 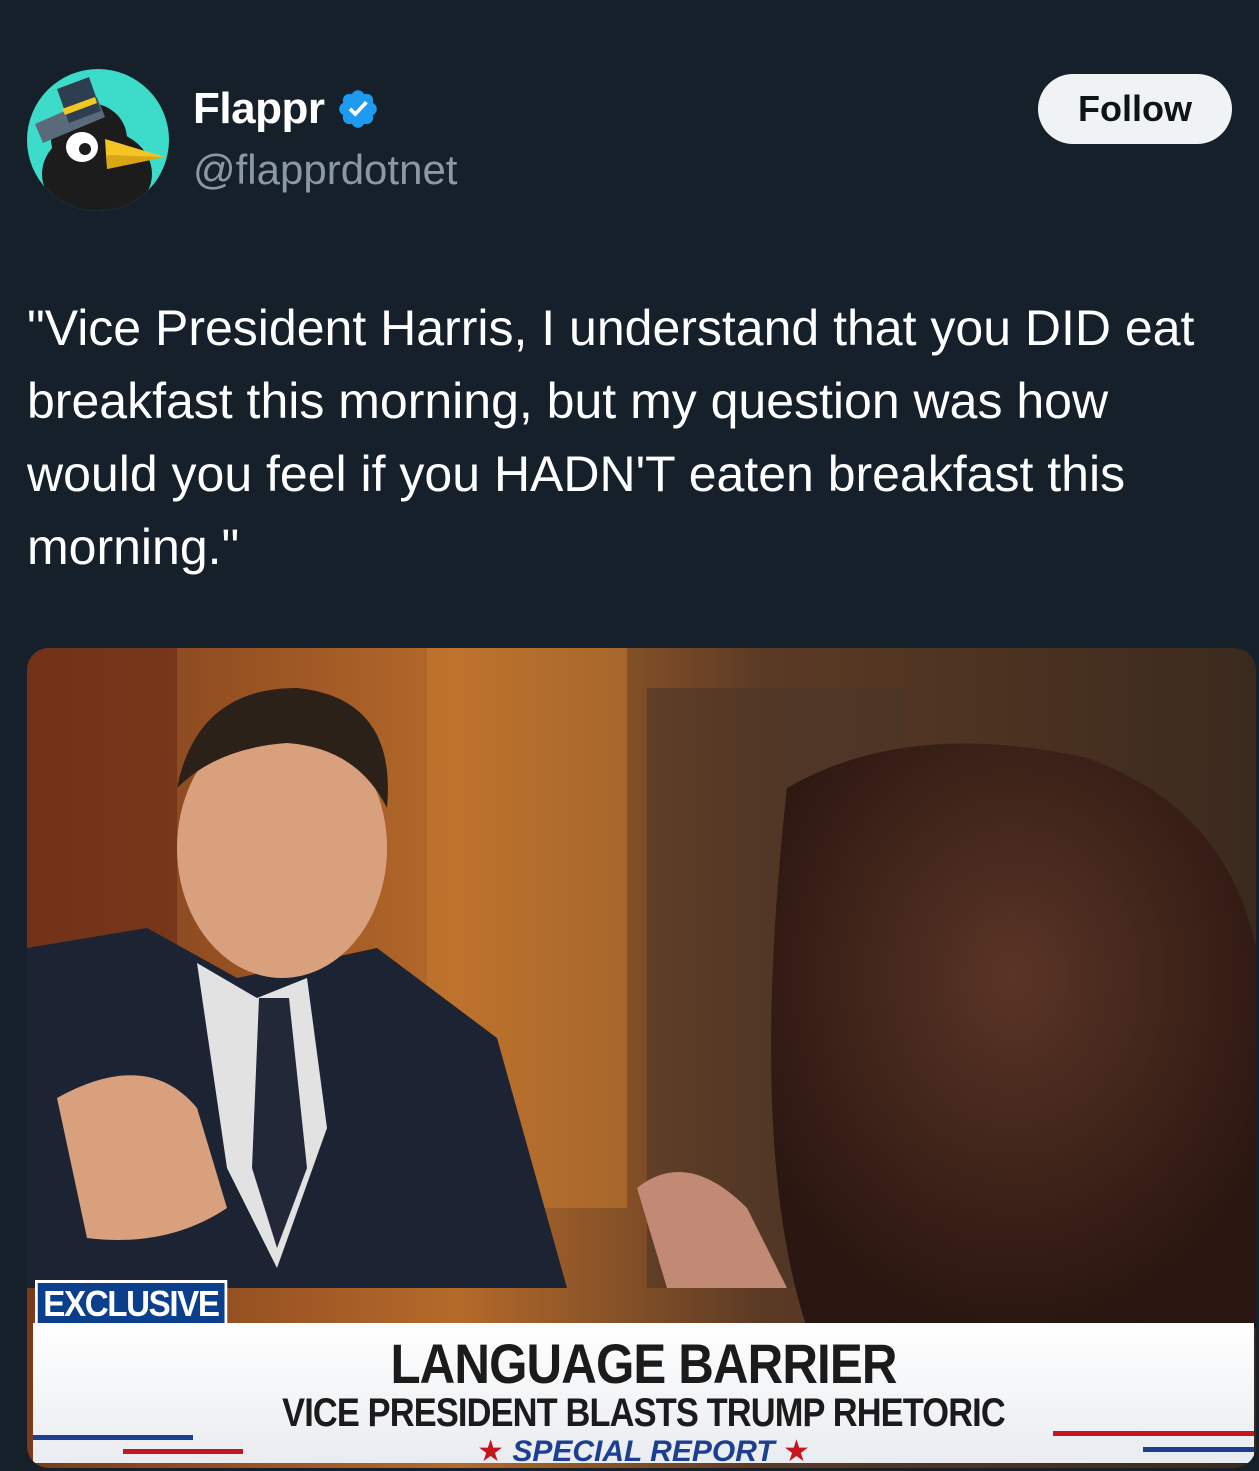 I want to click on chyron-subheadline: VICE PRESIDENT BLASTS TRUMP RHETORIC, so click(x=644, y=1413).